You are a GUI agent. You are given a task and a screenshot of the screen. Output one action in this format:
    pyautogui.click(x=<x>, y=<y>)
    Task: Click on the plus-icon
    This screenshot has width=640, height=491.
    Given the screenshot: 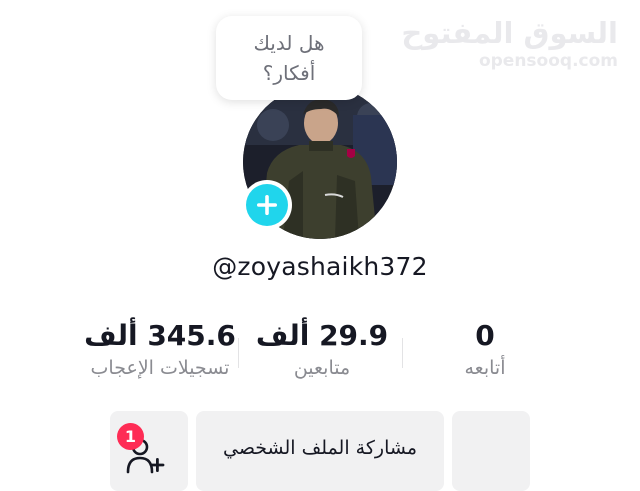 What is the action you would take?
    pyautogui.click(x=267, y=205)
    